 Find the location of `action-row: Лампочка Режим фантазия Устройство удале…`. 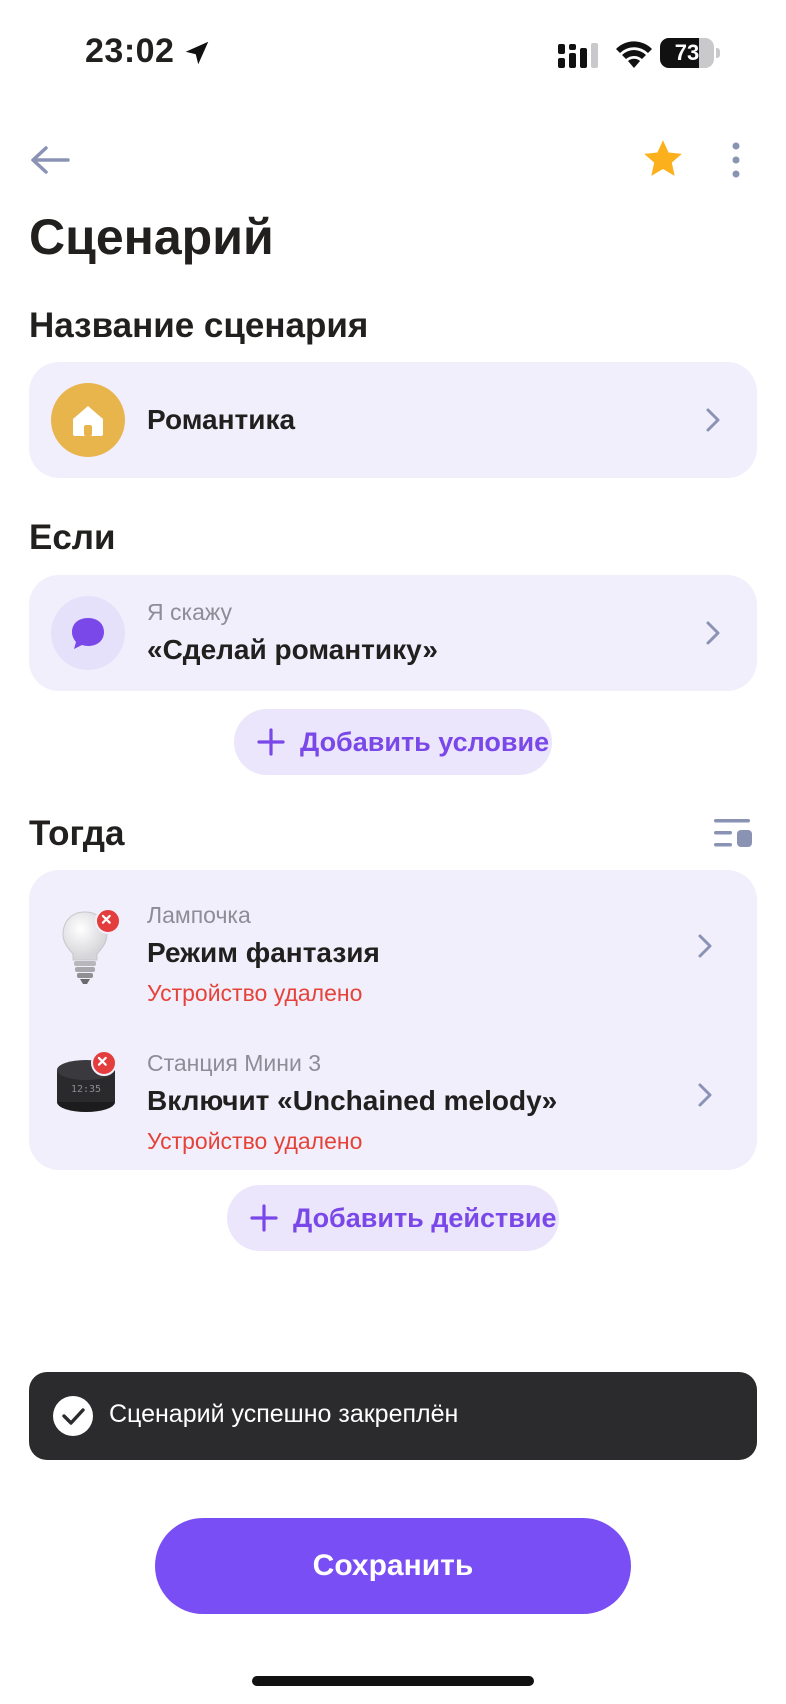

action-row: Лампочка Режим фантазия Устройство удале… is located at coordinates (393, 945).